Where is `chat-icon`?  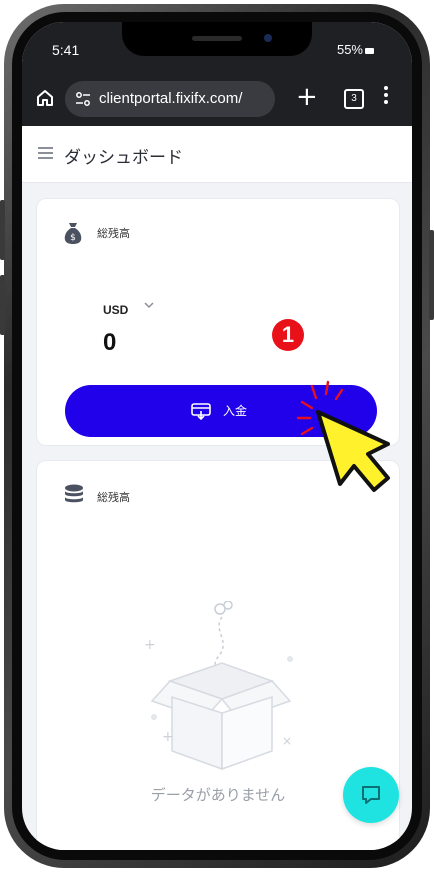
chat-icon is located at coordinates (371, 795).